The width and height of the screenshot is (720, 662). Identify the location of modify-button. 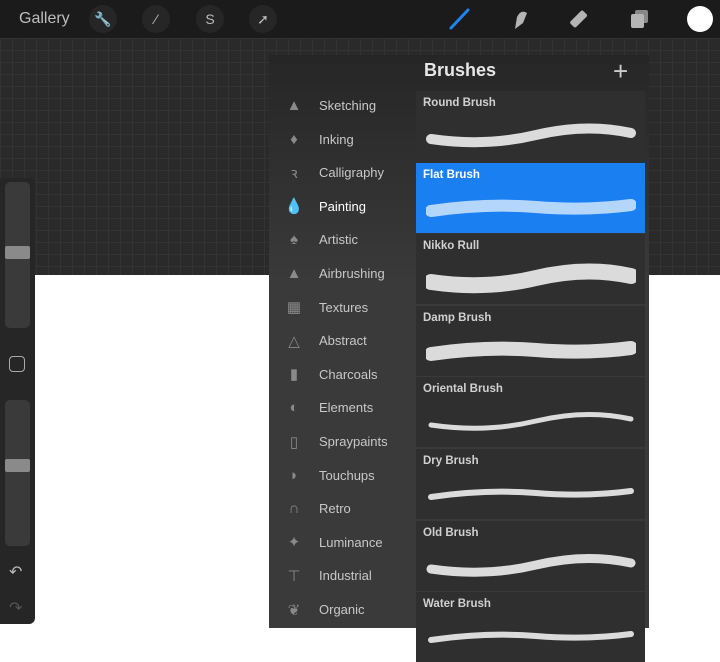
(17, 364).